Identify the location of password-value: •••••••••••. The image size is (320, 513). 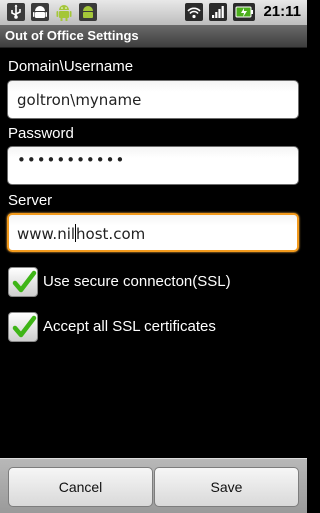
(71, 160).